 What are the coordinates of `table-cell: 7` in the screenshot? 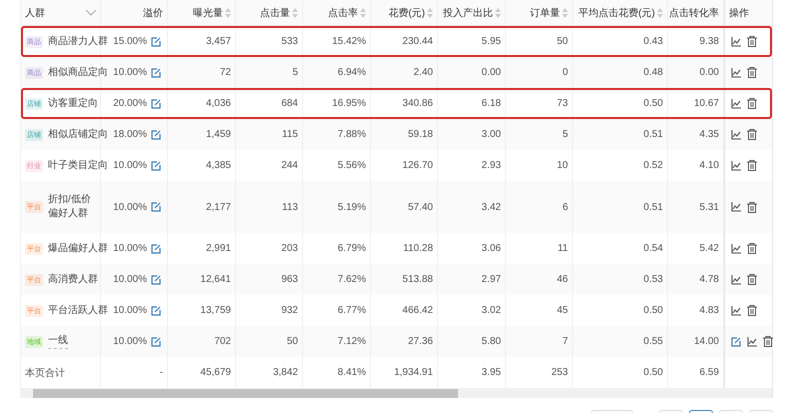 It's located at (565, 341).